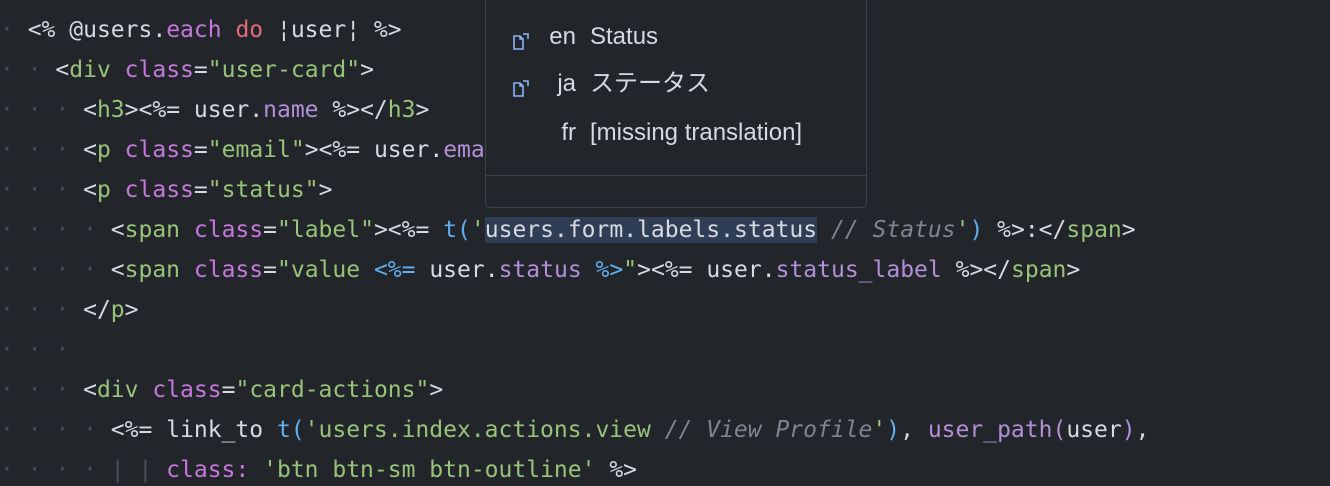  What do you see at coordinates (696, 132) in the screenshot?
I see `translation-text: [missing translation]` at bounding box center [696, 132].